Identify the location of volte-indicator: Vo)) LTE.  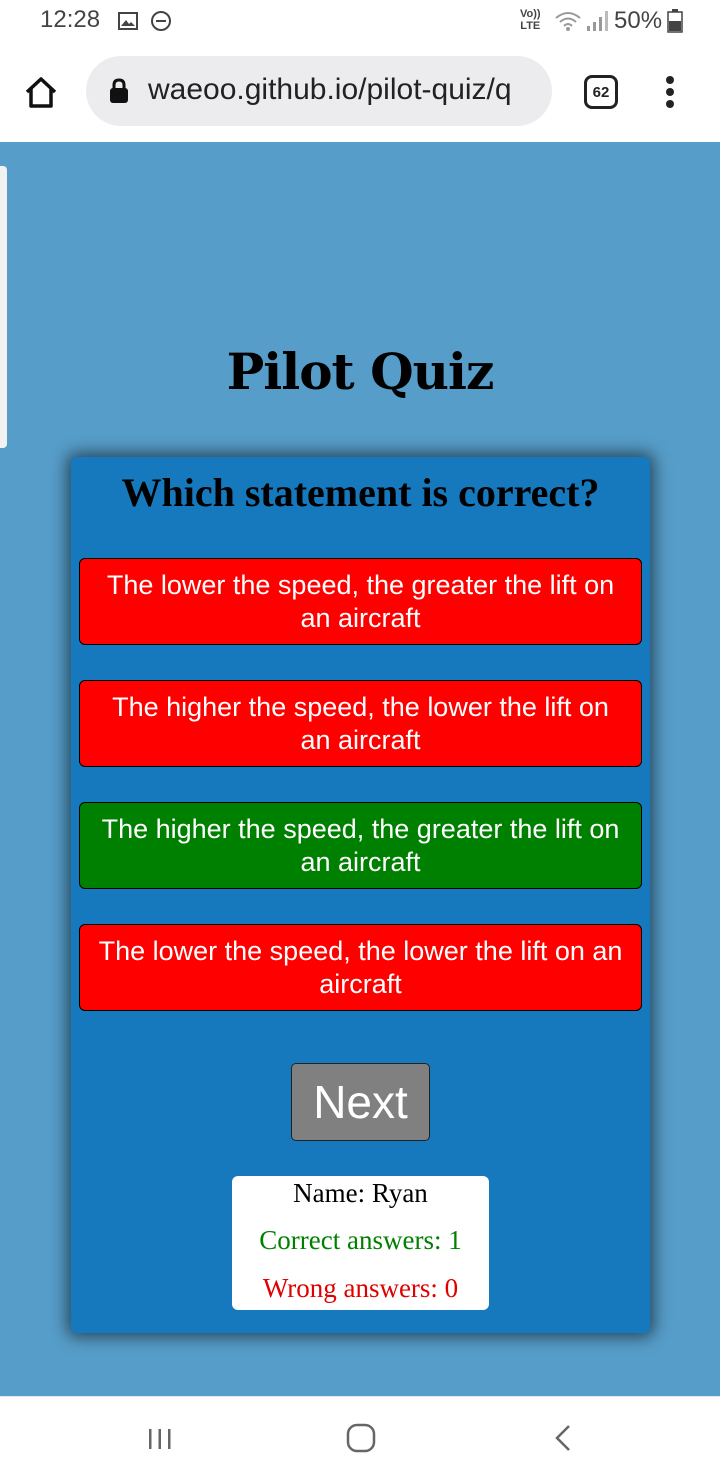
(530, 20).